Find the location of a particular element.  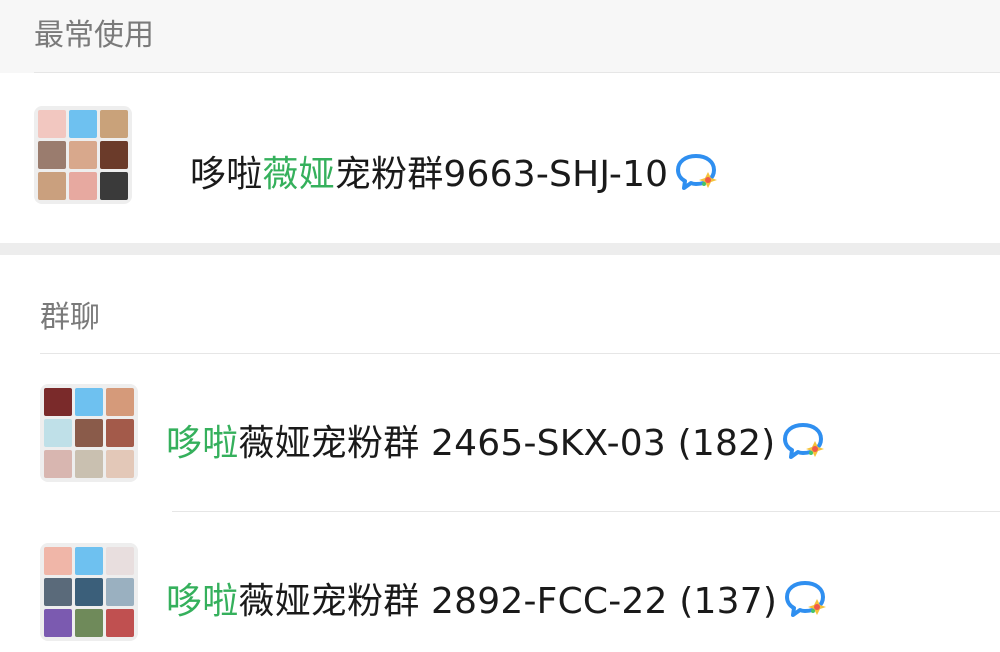

chat-name-suffix: 薇娅宠粉群 2892-FCC-22 (137) is located at coordinates (508, 601).